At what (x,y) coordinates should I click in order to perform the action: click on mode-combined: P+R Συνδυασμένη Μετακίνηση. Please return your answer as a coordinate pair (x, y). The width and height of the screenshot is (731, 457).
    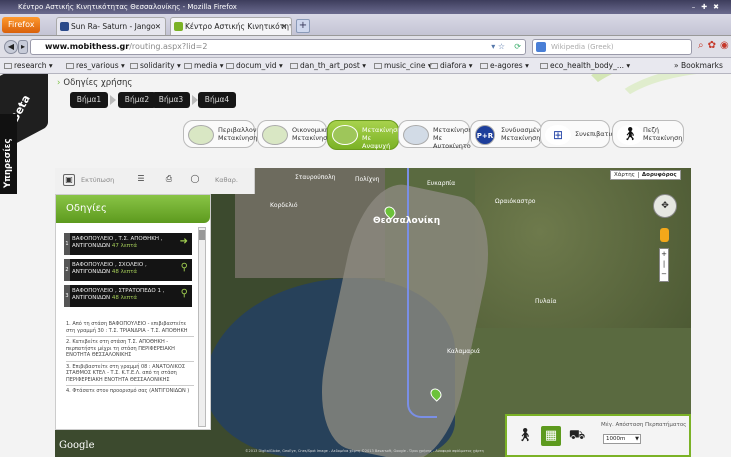
    Looking at the image, I should click on (507, 134).